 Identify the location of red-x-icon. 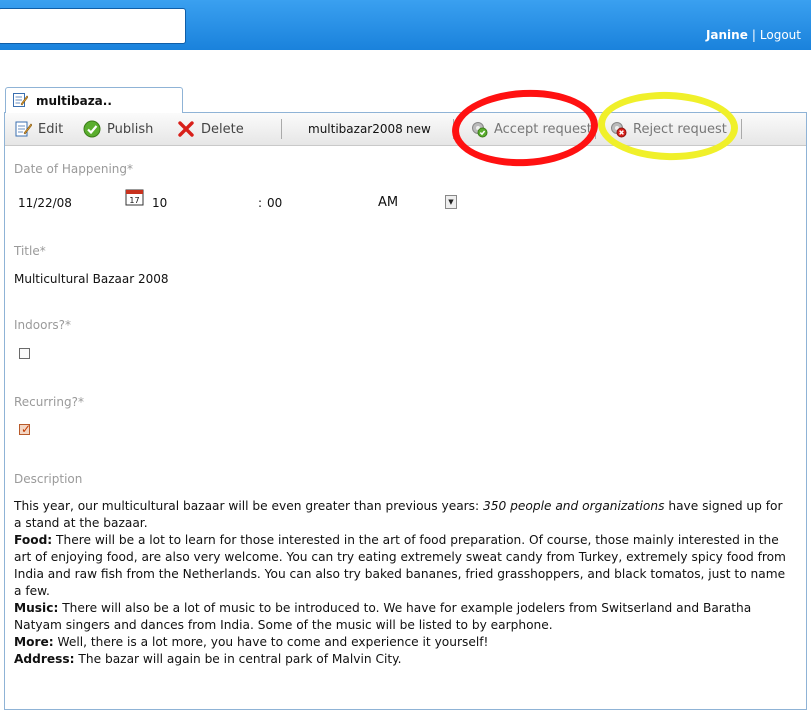
(186, 129).